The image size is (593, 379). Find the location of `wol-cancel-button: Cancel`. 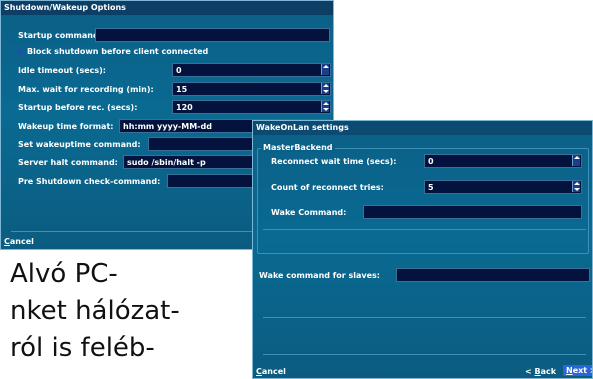

wol-cancel-button: Cancel is located at coordinates (271, 371).